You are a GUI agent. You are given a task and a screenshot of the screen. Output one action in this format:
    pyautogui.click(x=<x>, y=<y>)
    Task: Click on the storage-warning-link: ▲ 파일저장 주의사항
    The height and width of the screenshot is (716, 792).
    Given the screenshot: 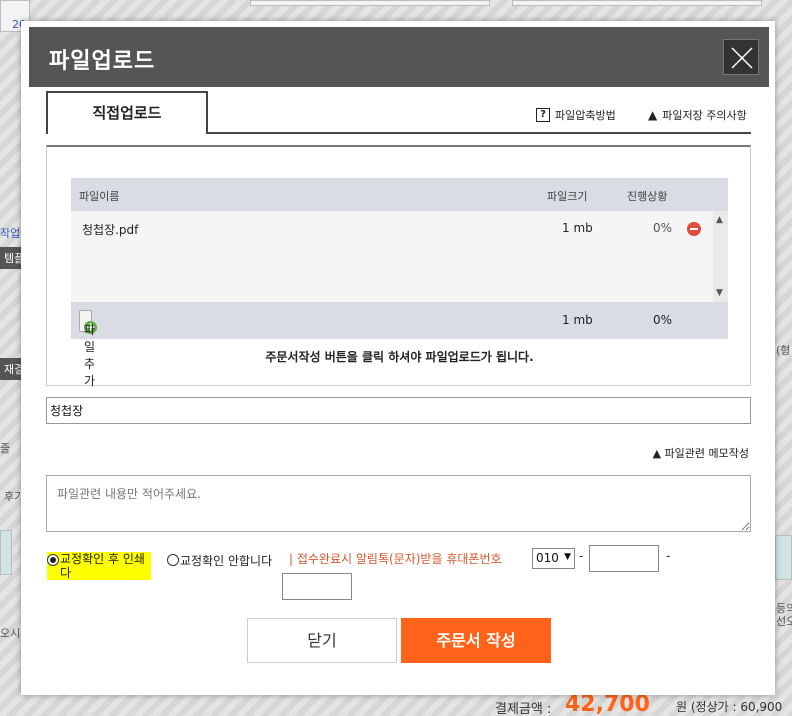 What is the action you would take?
    pyautogui.click(x=697, y=115)
    